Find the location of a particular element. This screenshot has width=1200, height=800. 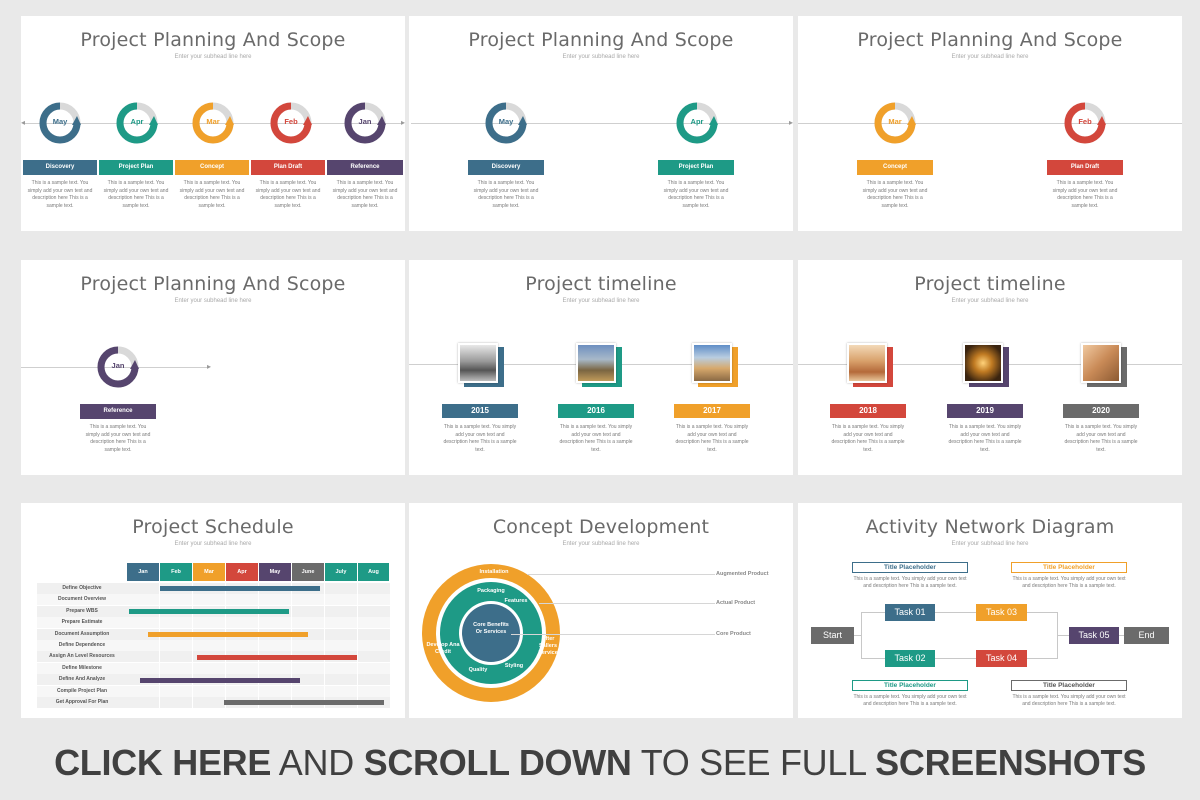

outer-layer-label: Installation is located at coordinates (494, 572).